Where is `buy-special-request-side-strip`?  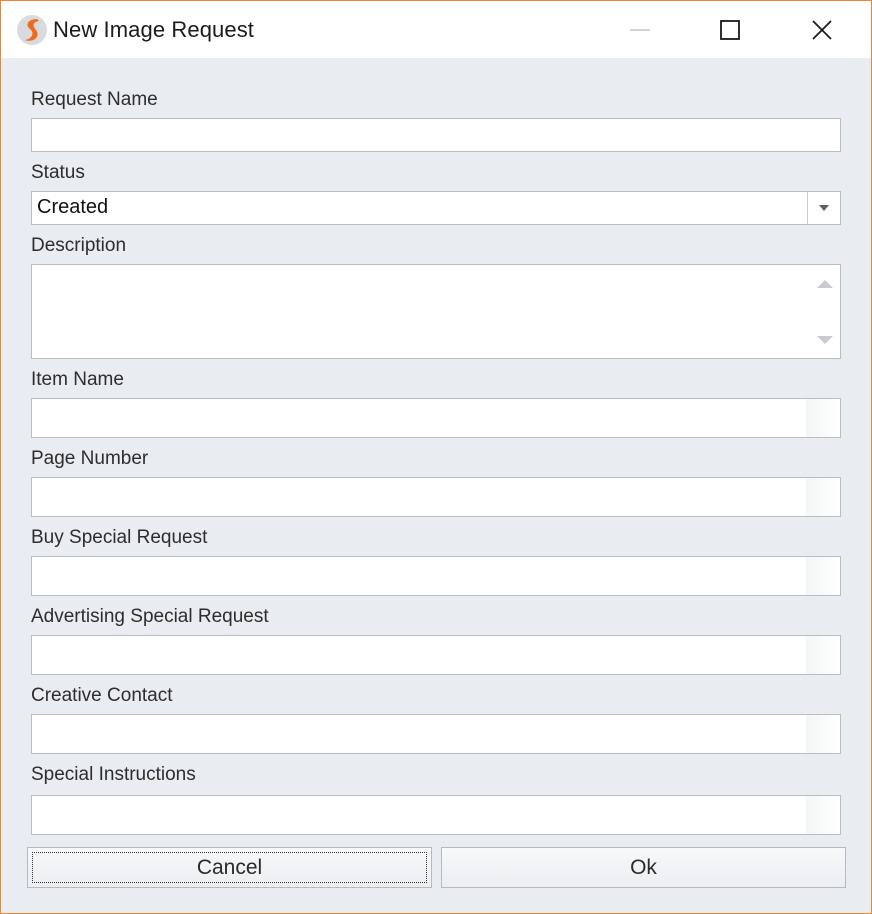
buy-special-request-side-strip is located at coordinates (823, 576).